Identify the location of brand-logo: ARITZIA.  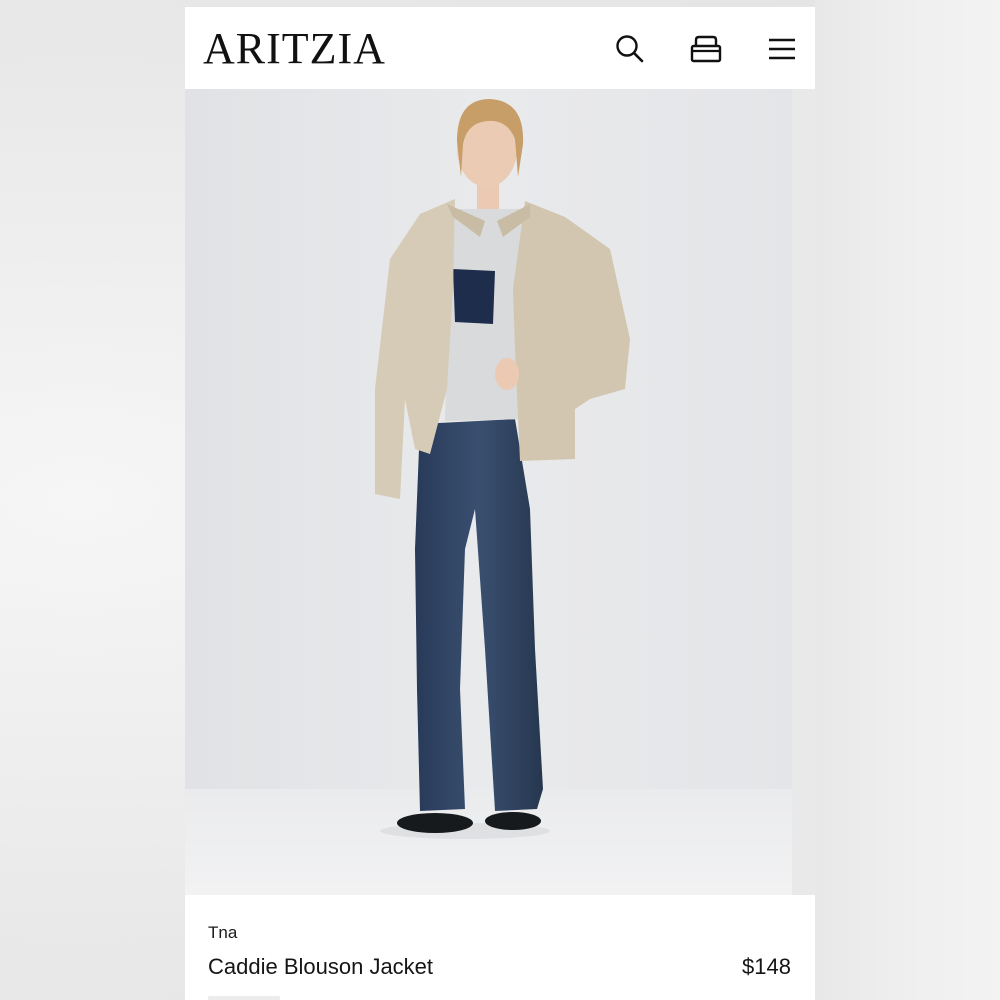
(294, 49).